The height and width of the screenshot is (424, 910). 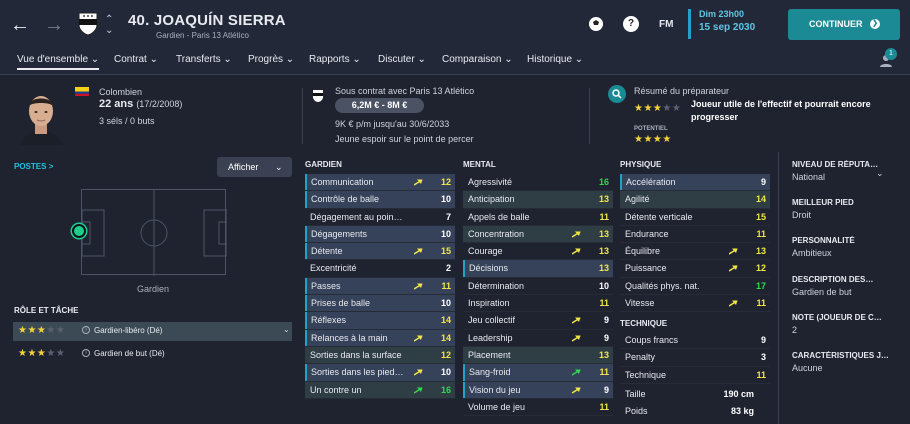 I want to click on attribute-row: Poids 83 kg, so click(x=695, y=411).